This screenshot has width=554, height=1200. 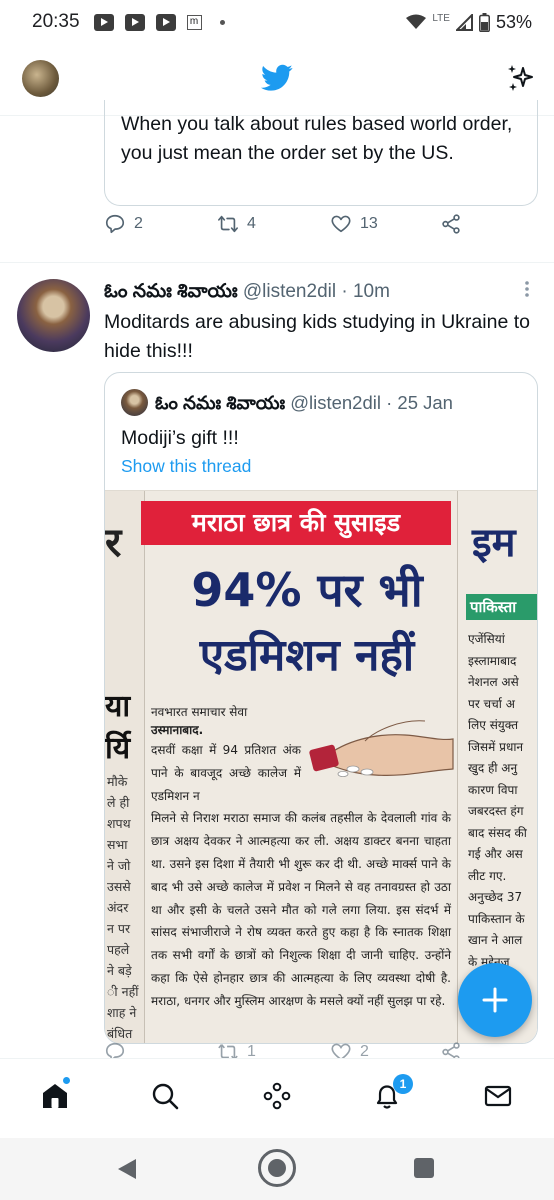 I want to click on tweet-header: ఓం నమః శివాయః @listen2dil · 10m, so click(x=314, y=292).